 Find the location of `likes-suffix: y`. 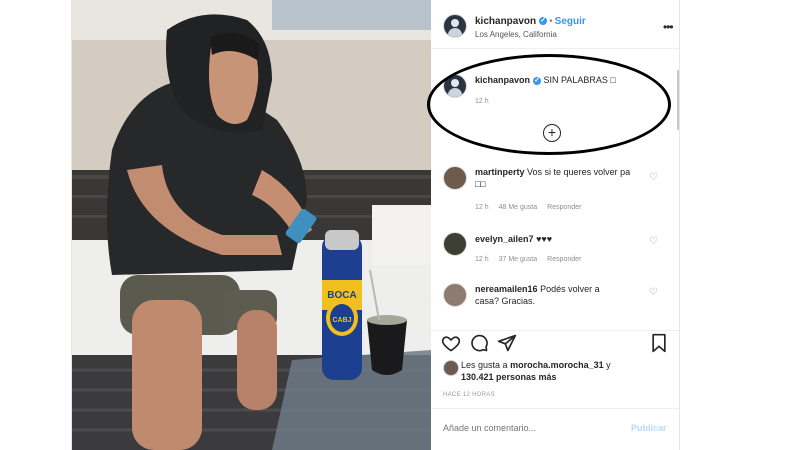

likes-suffix: y is located at coordinates (608, 365).